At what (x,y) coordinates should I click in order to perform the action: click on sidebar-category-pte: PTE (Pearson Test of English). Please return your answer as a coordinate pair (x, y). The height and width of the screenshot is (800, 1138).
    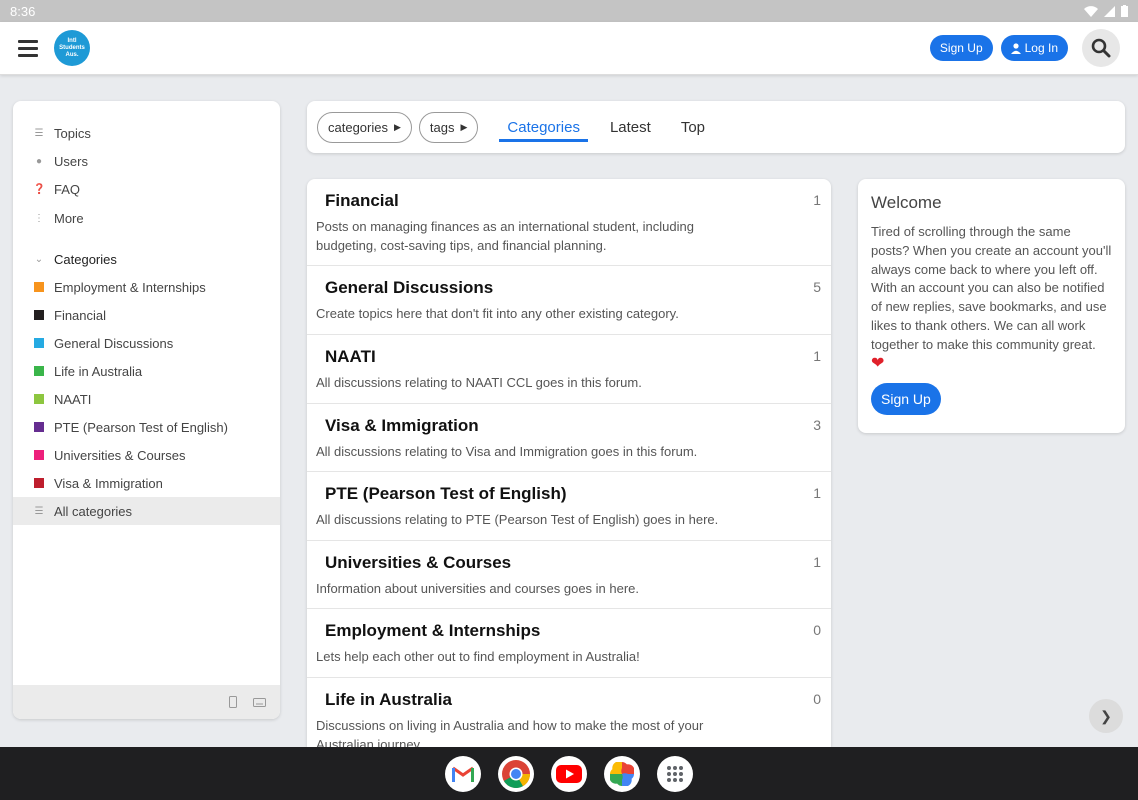
    Looking at the image, I should click on (146, 427).